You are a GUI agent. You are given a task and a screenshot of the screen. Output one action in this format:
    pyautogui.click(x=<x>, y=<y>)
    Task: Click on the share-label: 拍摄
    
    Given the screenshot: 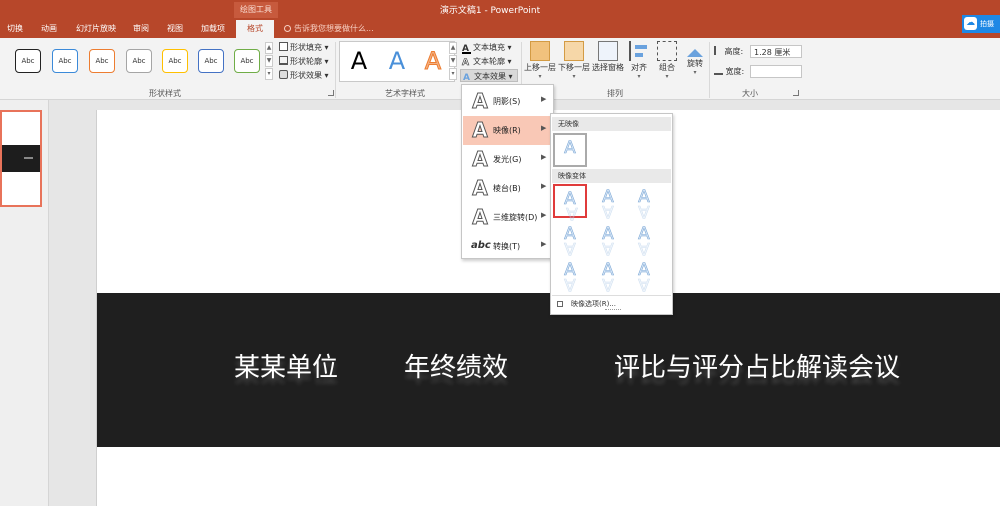 What is the action you would take?
    pyautogui.click(x=987, y=24)
    